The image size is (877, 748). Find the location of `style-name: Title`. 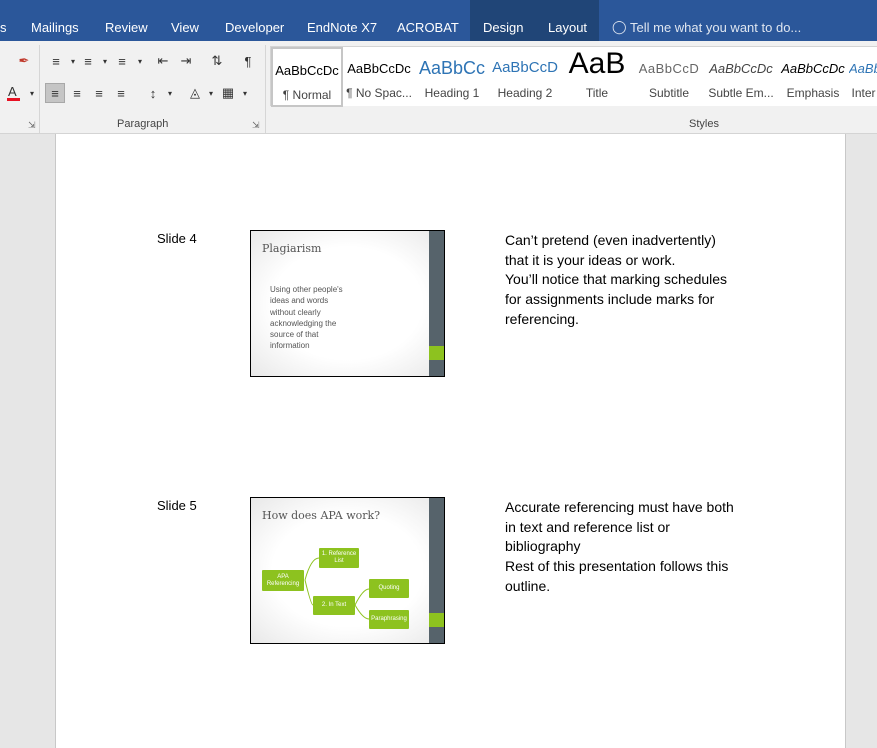

style-name: Title is located at coordinates (597, 93).